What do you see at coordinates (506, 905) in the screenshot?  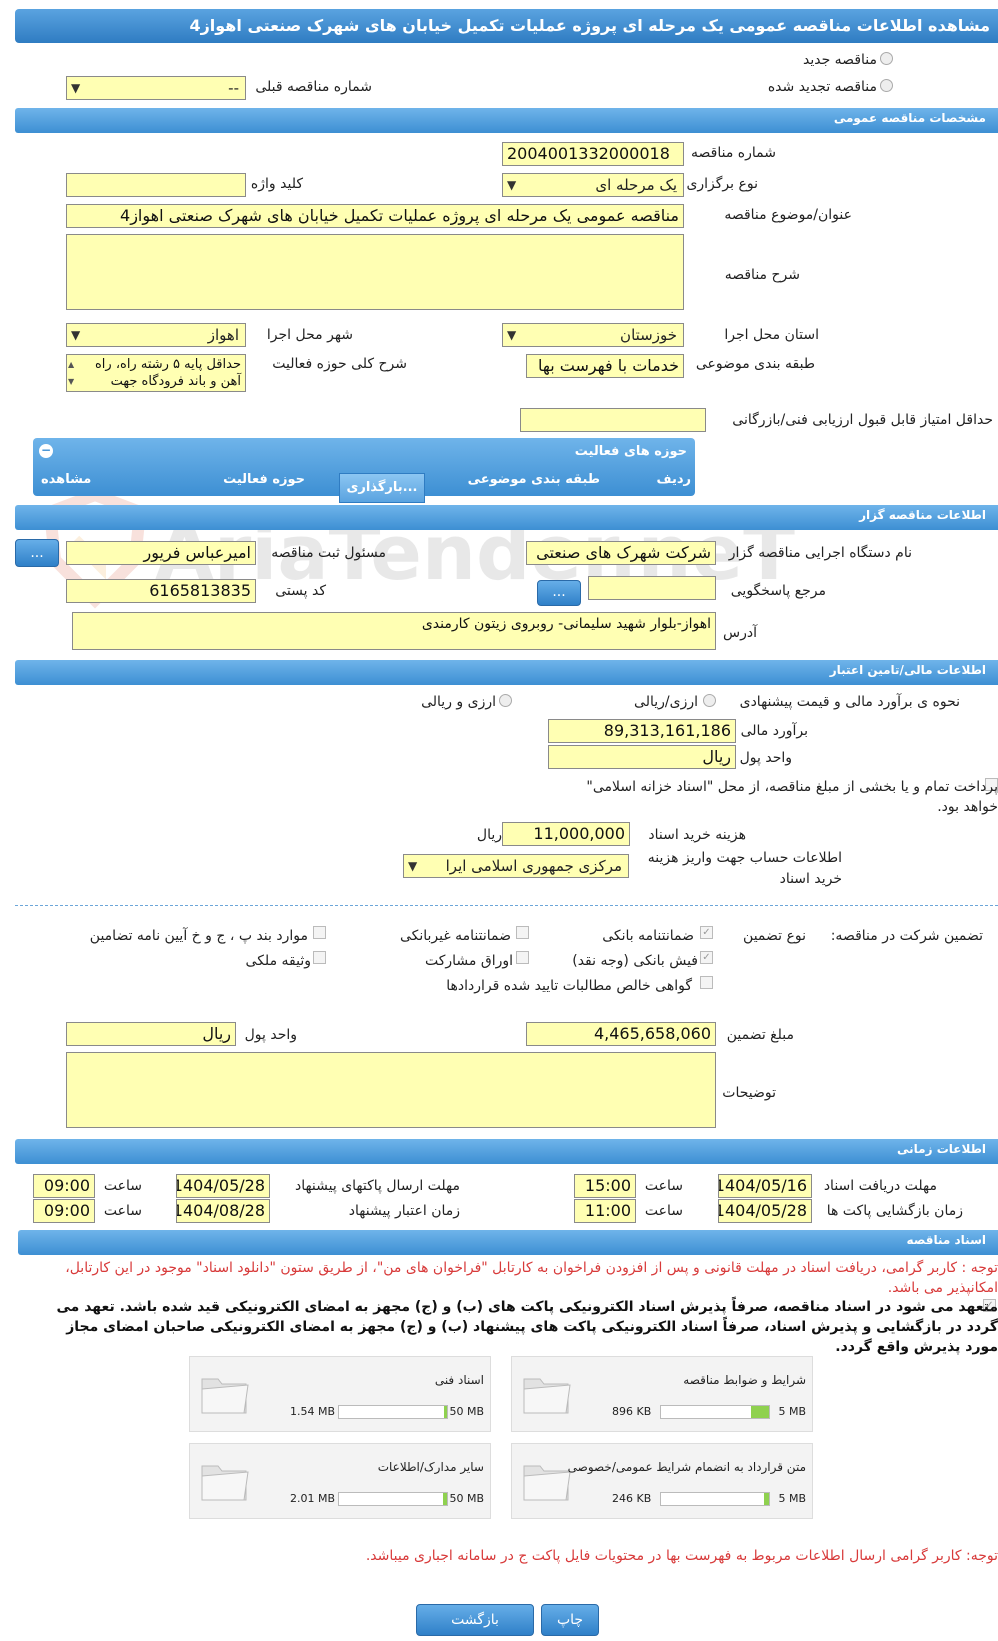 I see `divider` at bounding box center [506, 905].